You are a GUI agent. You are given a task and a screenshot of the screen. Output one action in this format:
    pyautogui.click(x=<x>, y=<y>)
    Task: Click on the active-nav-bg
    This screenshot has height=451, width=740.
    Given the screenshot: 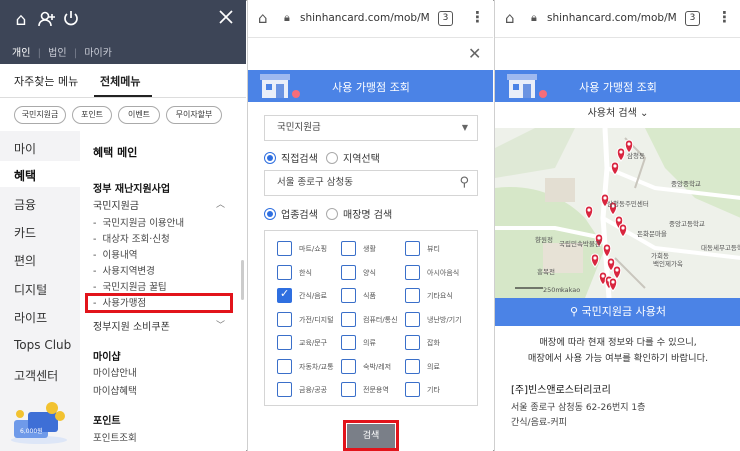 What is the action you would take?
    pyautogui.click(x=40, y=174)
    